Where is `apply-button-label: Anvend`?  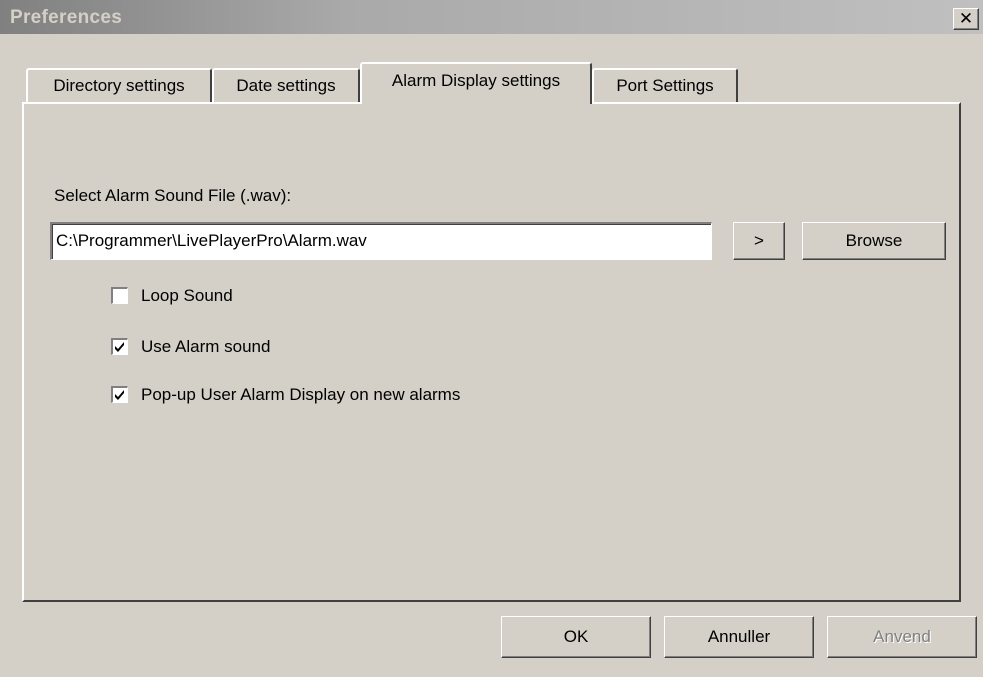
apply-button-label: Anvend is located at coordinates (902, 636).